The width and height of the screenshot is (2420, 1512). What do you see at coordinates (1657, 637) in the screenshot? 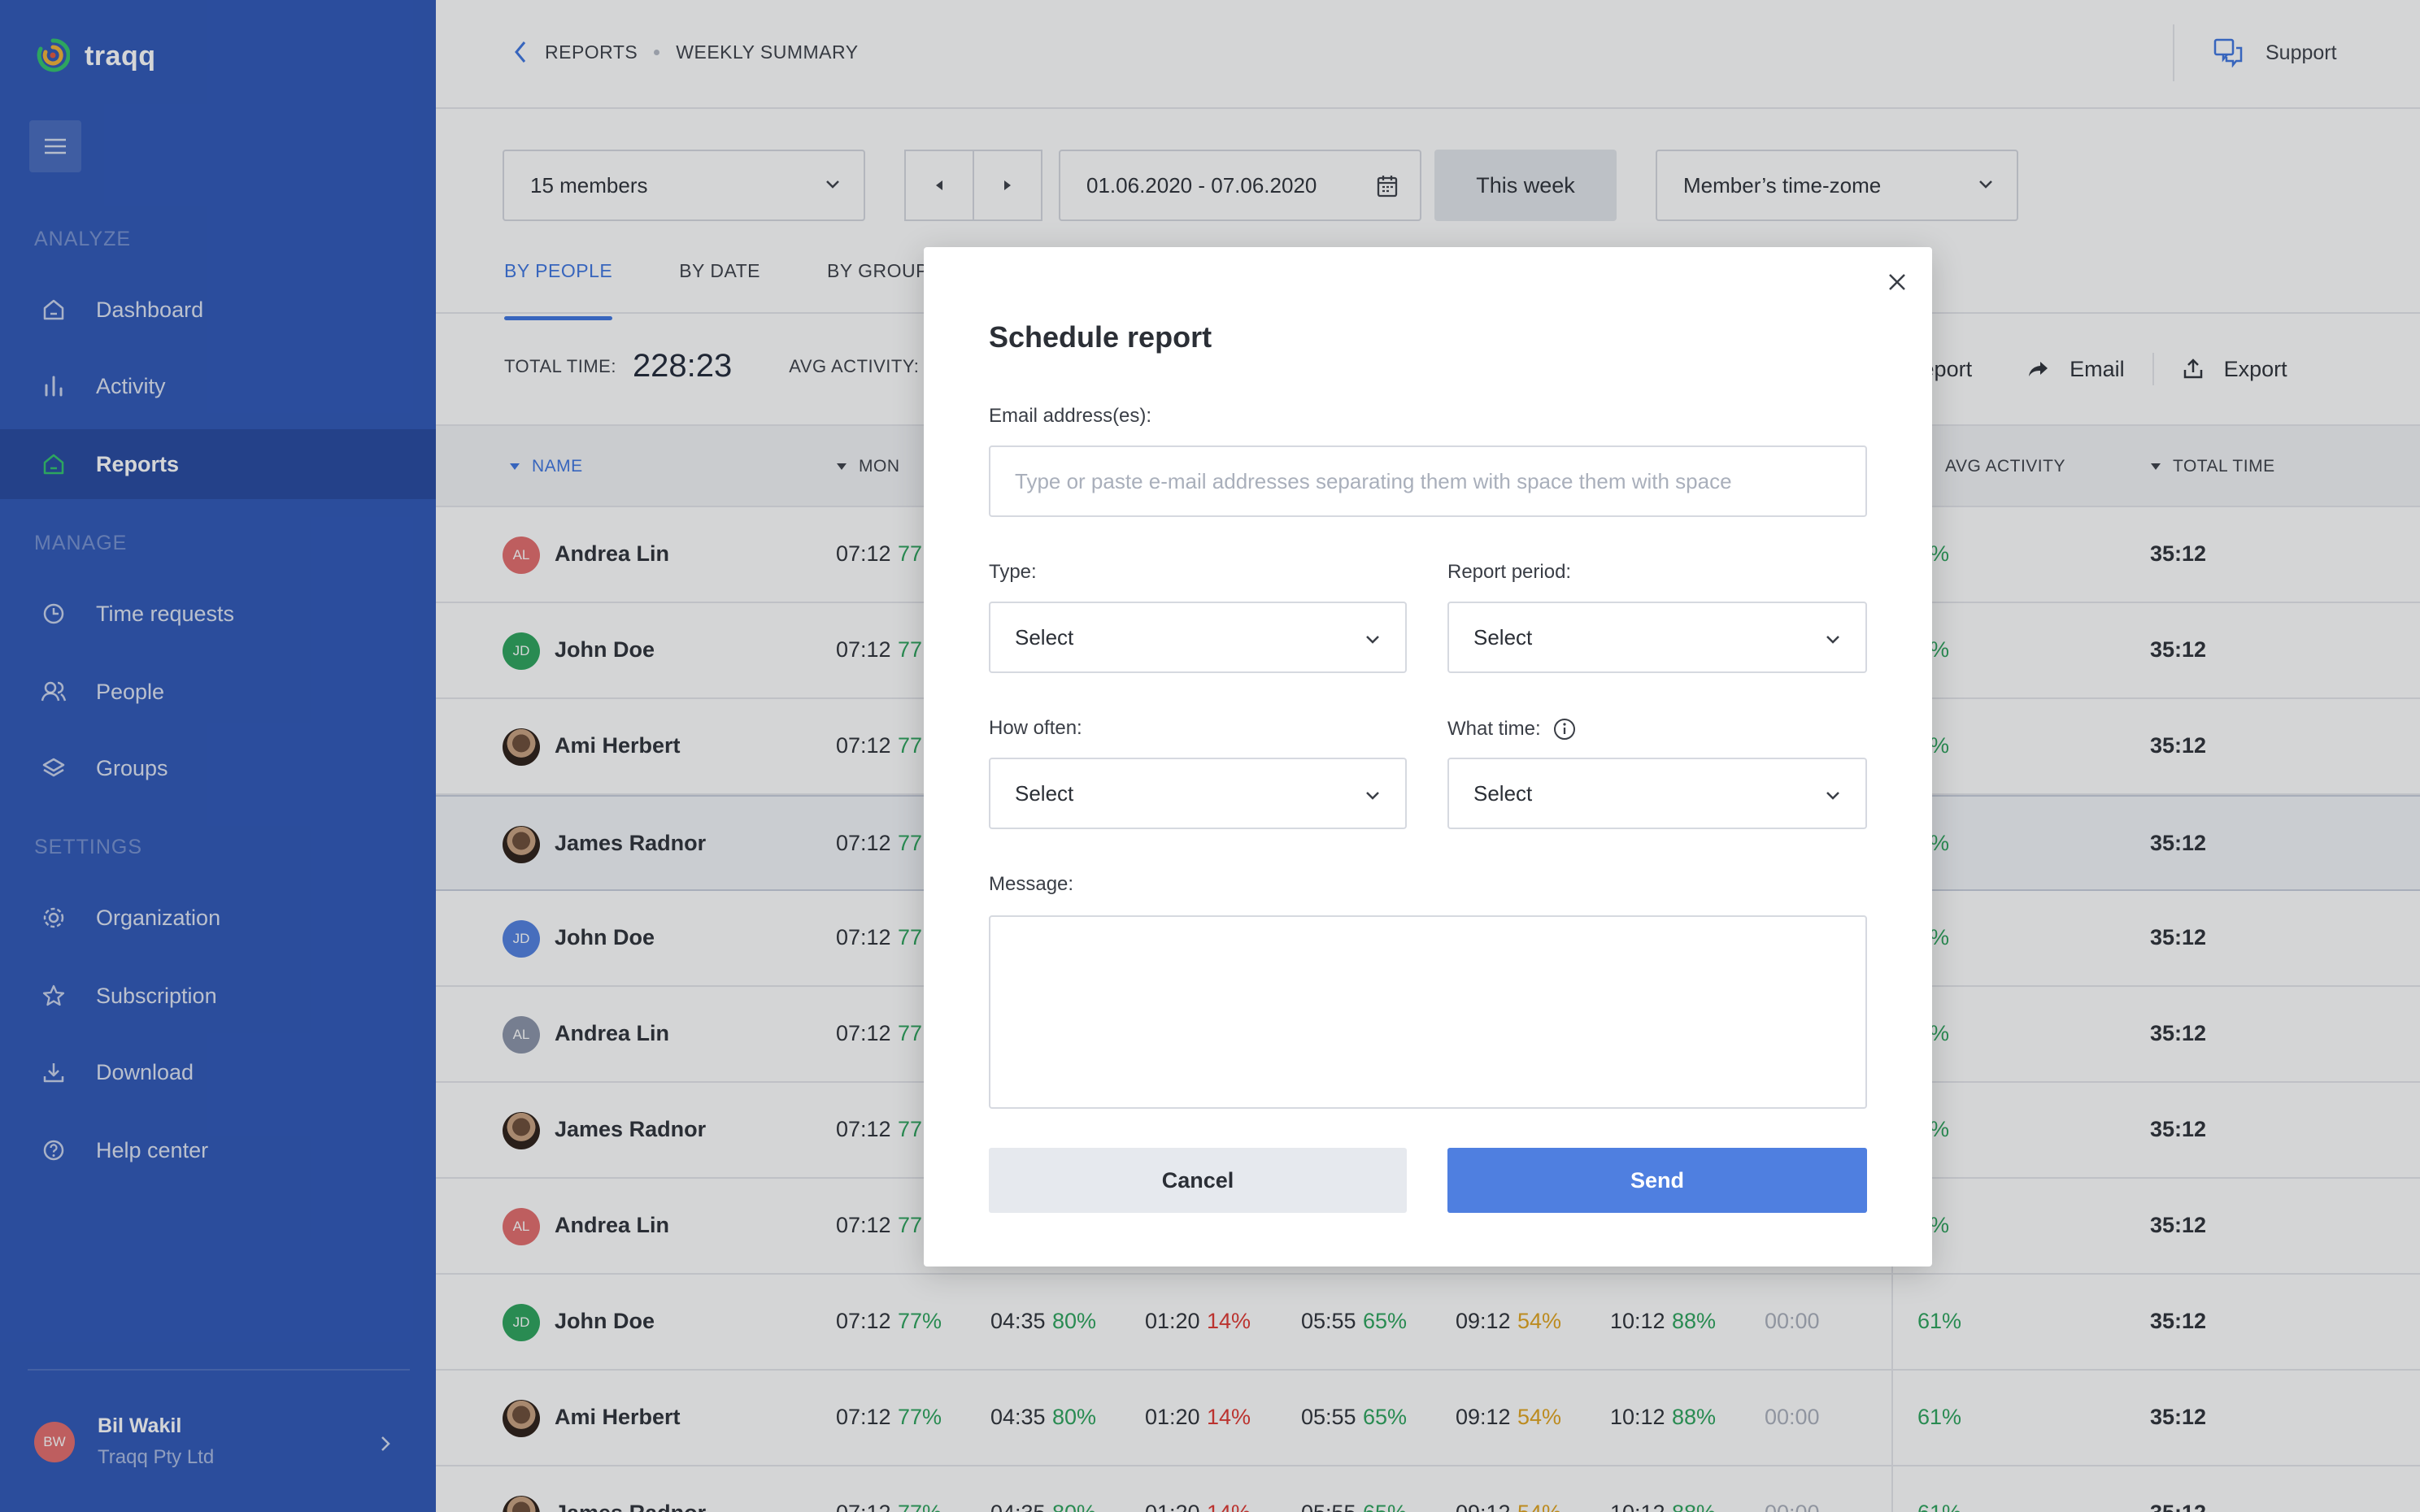
I see `report-period-select: Select` at bounding box center [1657, 637].